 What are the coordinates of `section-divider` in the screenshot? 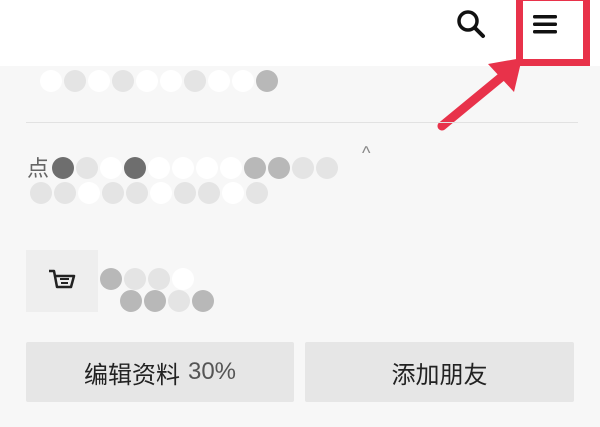 It's located at (302, 122).